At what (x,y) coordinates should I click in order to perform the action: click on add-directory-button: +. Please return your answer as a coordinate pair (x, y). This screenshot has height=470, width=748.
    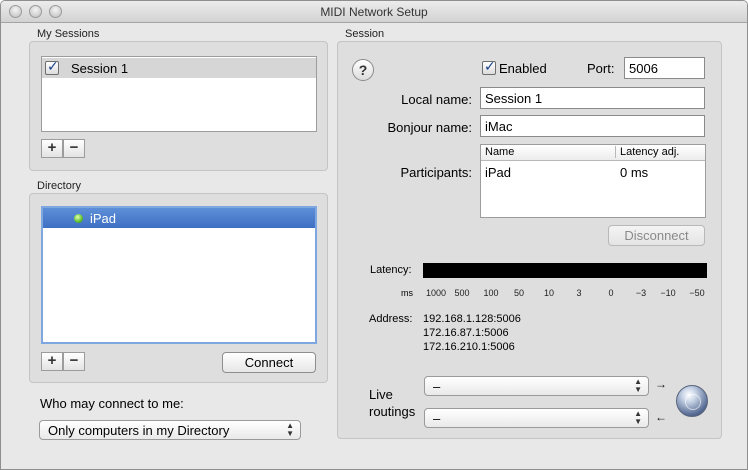
    Looking at the image, I should click on (52, 361).